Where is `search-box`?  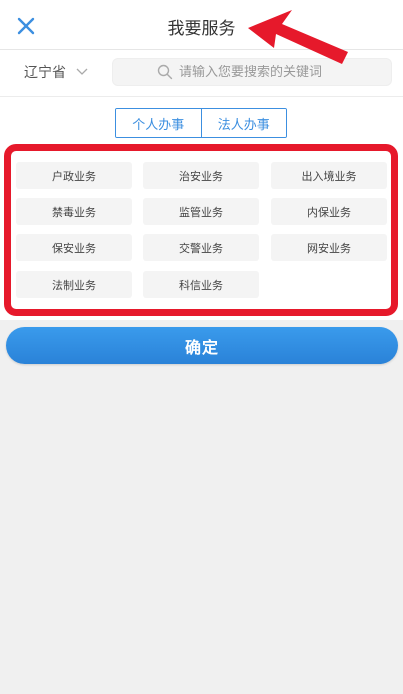 search-box is located at coordinates (252, 72).